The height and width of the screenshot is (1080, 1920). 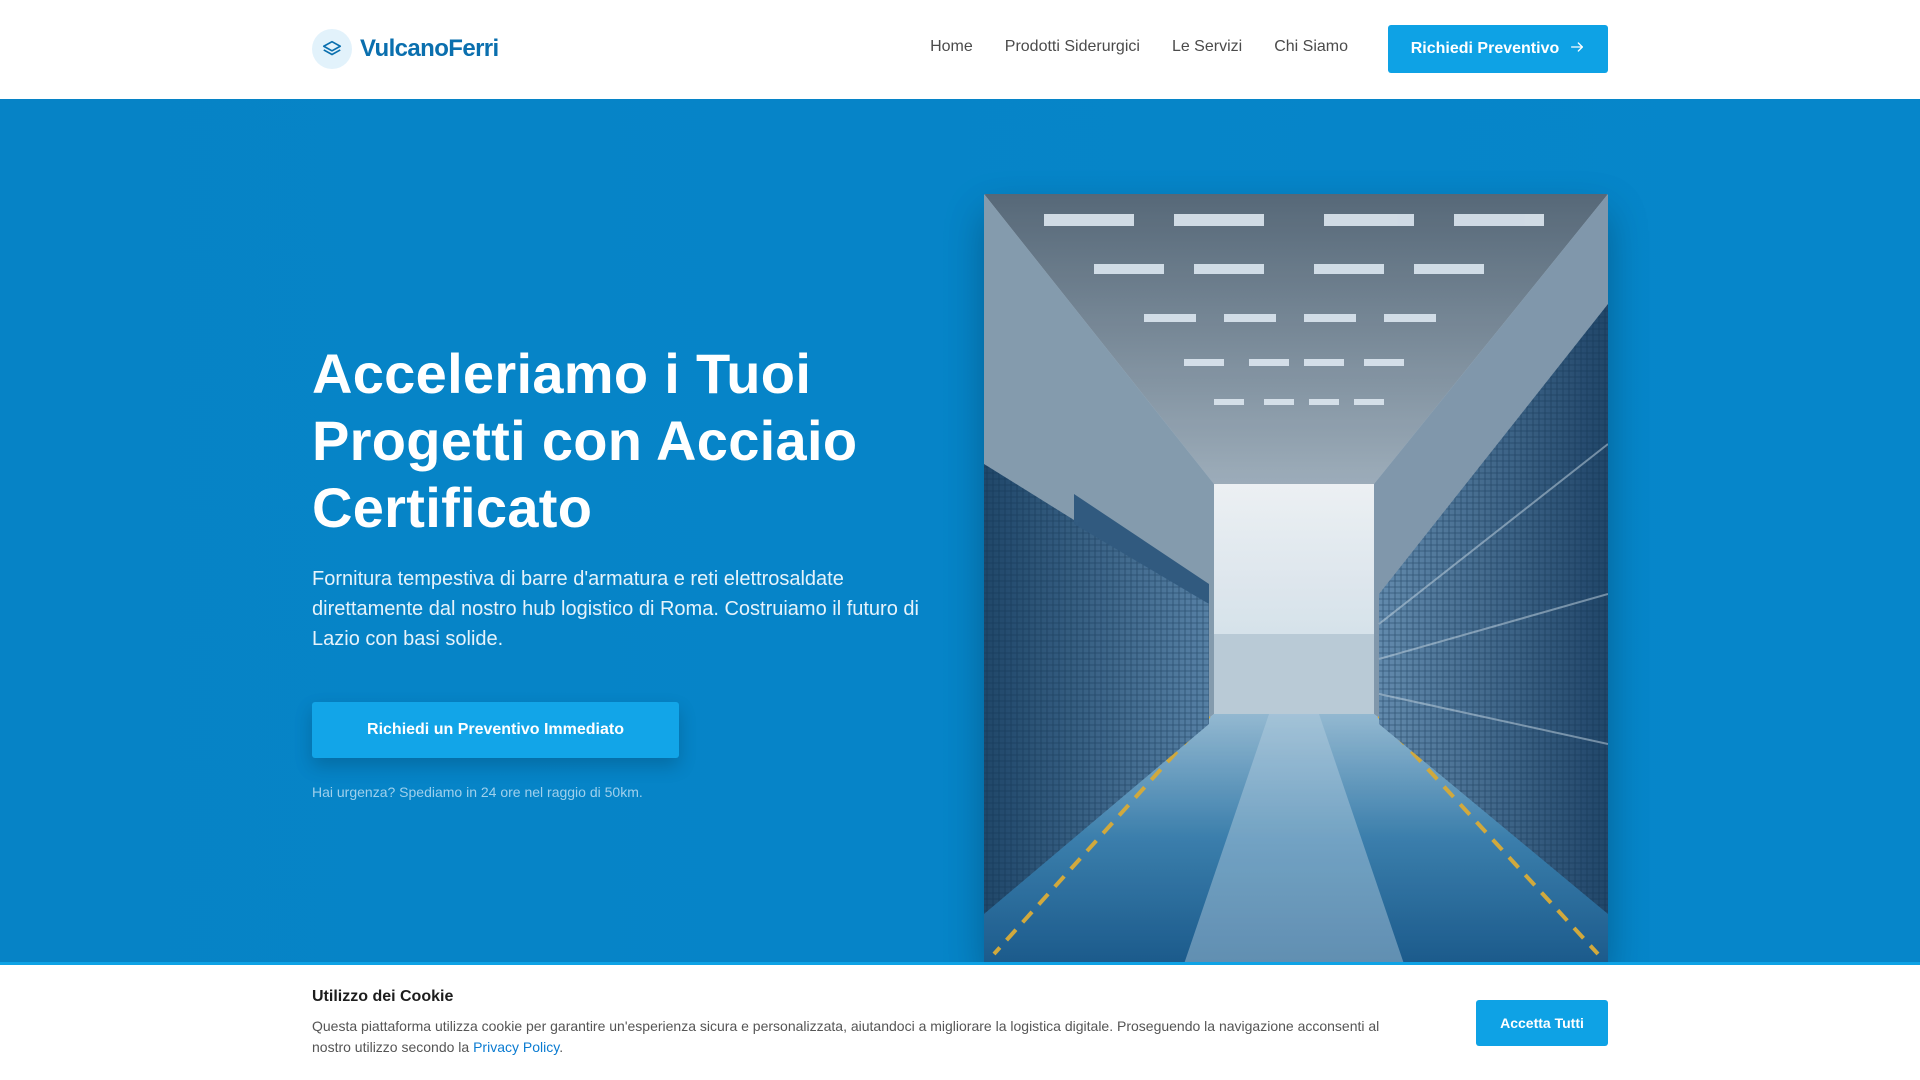 I want to click on cookie-text-end: ., so click(x=561, y=1047).